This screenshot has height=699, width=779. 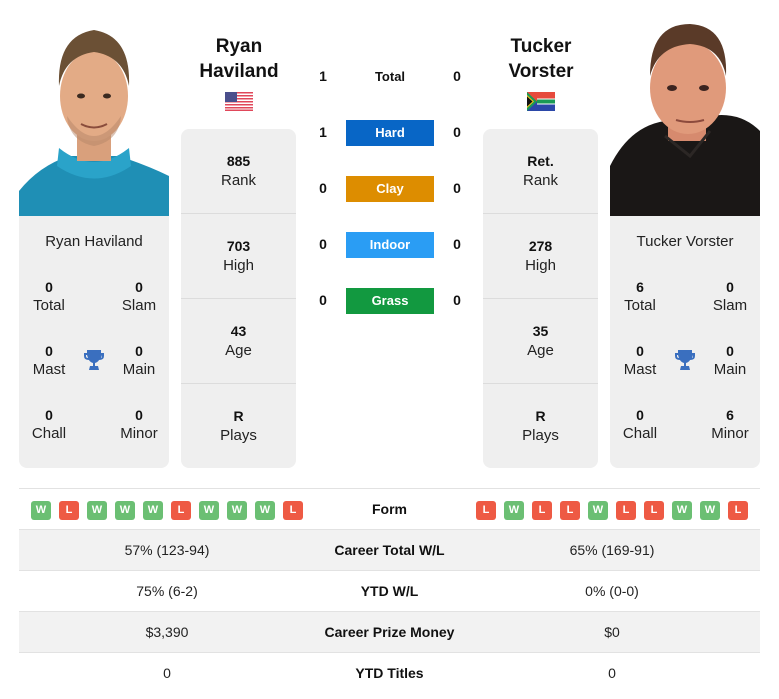 I want to click on titles-total-label: Total, so click(x=49, y=305).